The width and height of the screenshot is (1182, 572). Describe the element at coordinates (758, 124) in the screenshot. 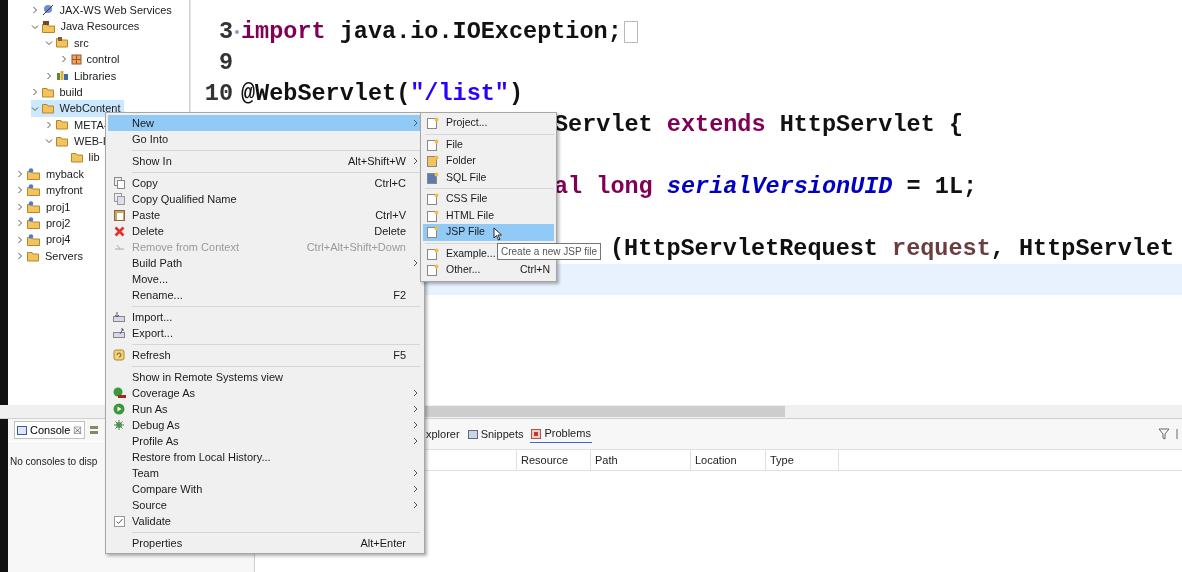

I see `code-line: Servlet extends HttpServlet {` at that location.